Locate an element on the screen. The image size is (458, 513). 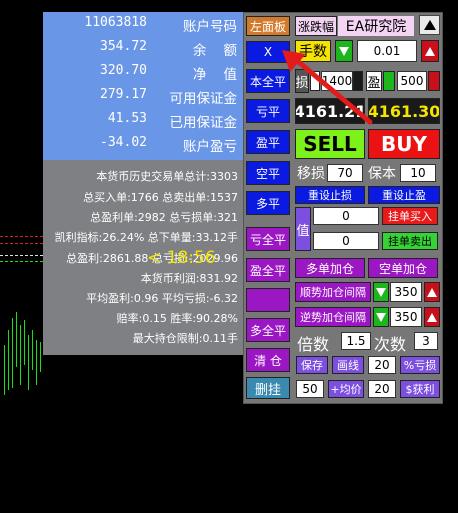
trend-add-interval-input: 350 is located at coordinates (406, 292).